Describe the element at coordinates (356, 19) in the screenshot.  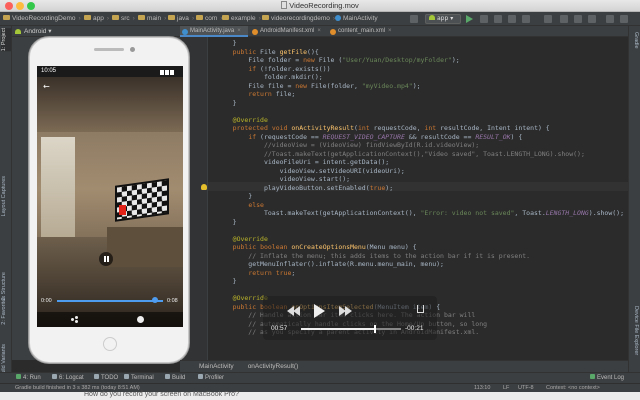
I see `crumb-class: MainActivity` at that location.